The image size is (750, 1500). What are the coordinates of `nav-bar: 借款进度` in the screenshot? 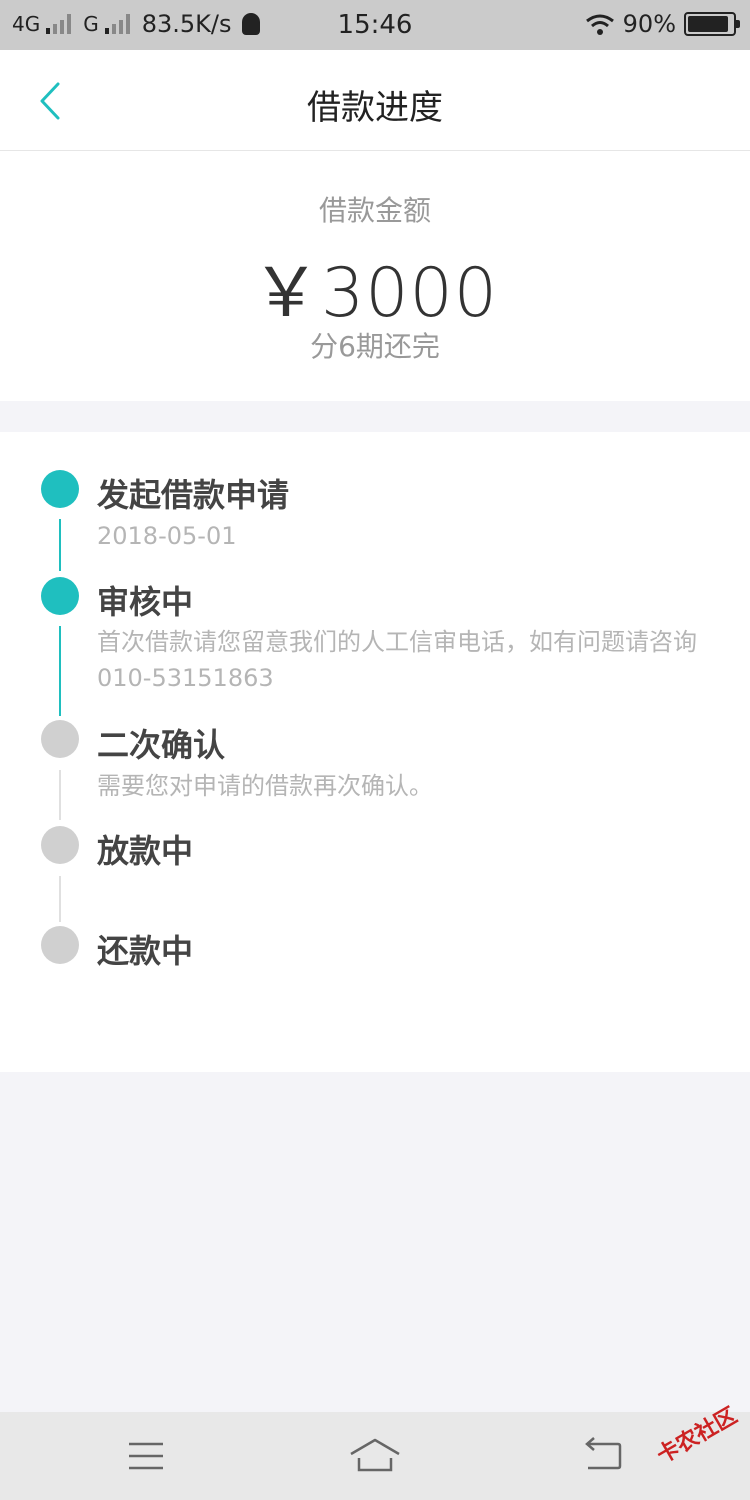 It's located at (375, 100).